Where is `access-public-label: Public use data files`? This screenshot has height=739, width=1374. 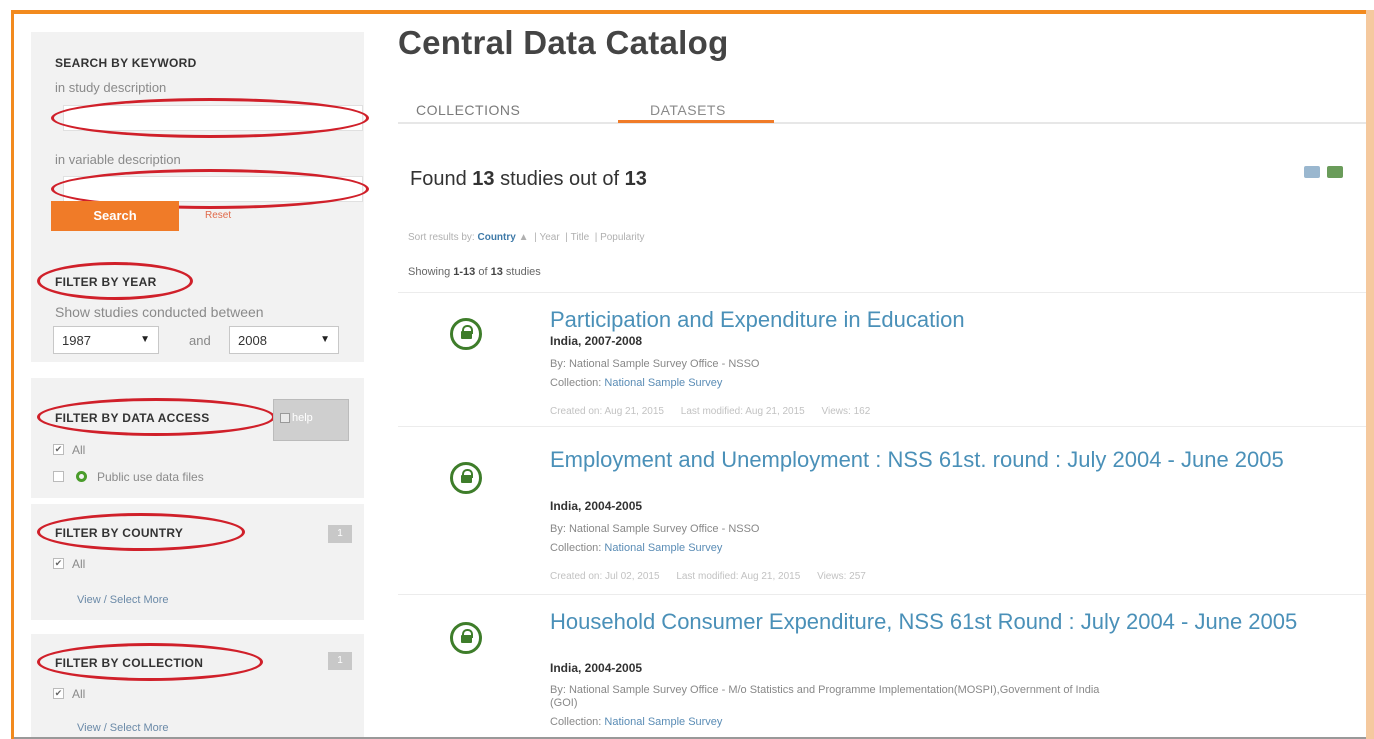
access-public-label: Public use data files is located at coordinates (150, 477).